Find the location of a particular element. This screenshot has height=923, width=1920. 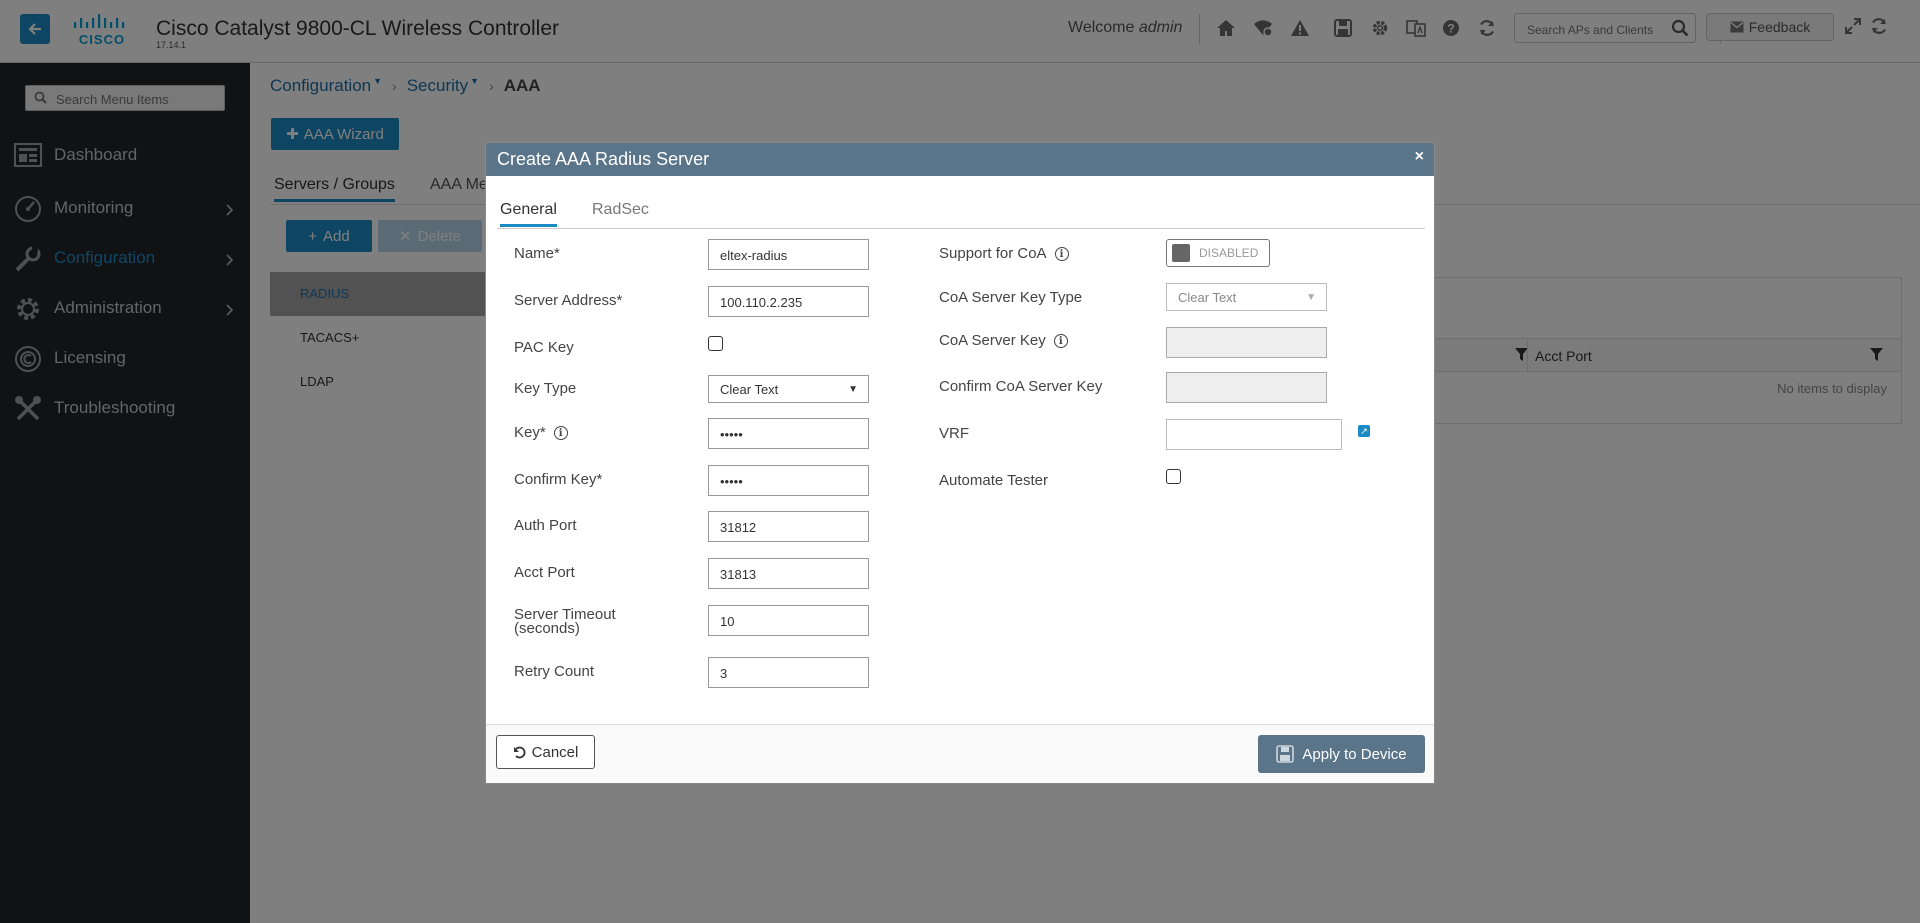

auth-port-label: Auth Port is located at coordinates (545, 525).